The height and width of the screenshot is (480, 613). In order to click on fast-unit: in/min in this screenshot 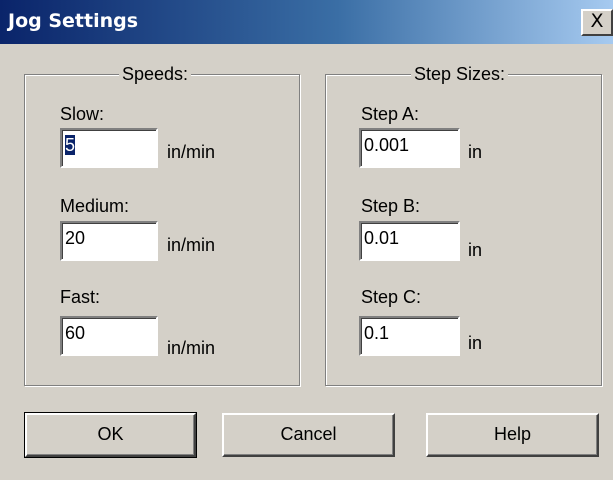, I will do `click(191, 348)`.